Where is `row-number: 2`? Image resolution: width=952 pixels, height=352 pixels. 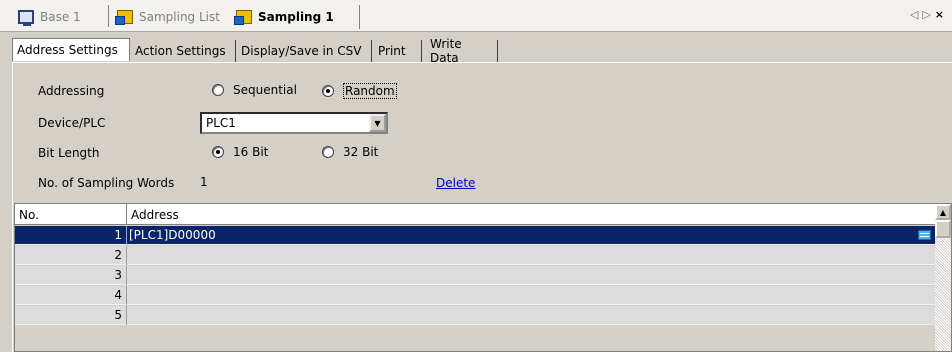 row-number: 2 is located at coordinates (71, 255).